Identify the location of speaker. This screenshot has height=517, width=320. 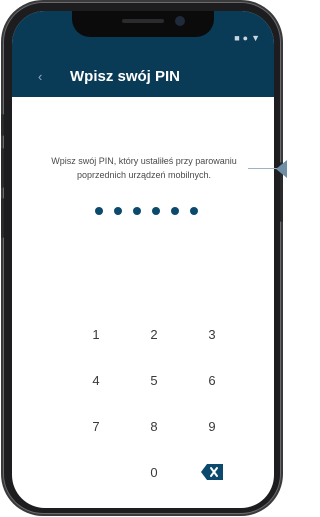
(143, 21).